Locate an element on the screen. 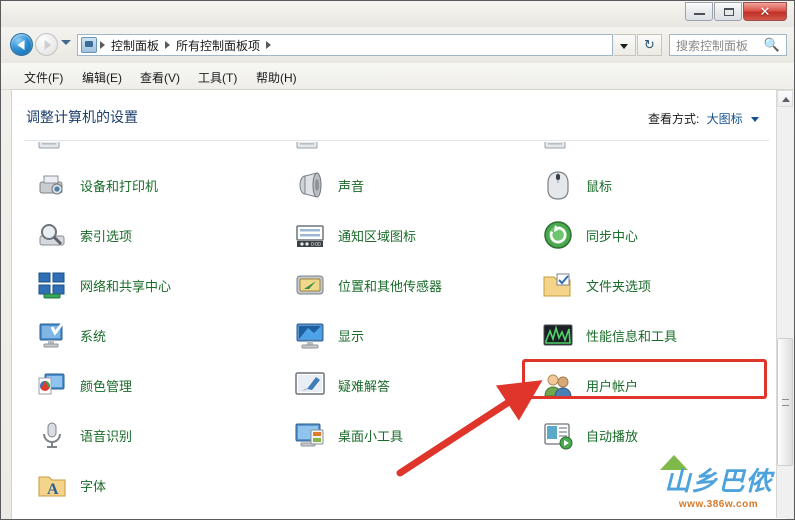 This screenshot has height=520, width=795. control-panel-item-location-sensor: 位置和其他传感器 is located at coordinates (409, 285).